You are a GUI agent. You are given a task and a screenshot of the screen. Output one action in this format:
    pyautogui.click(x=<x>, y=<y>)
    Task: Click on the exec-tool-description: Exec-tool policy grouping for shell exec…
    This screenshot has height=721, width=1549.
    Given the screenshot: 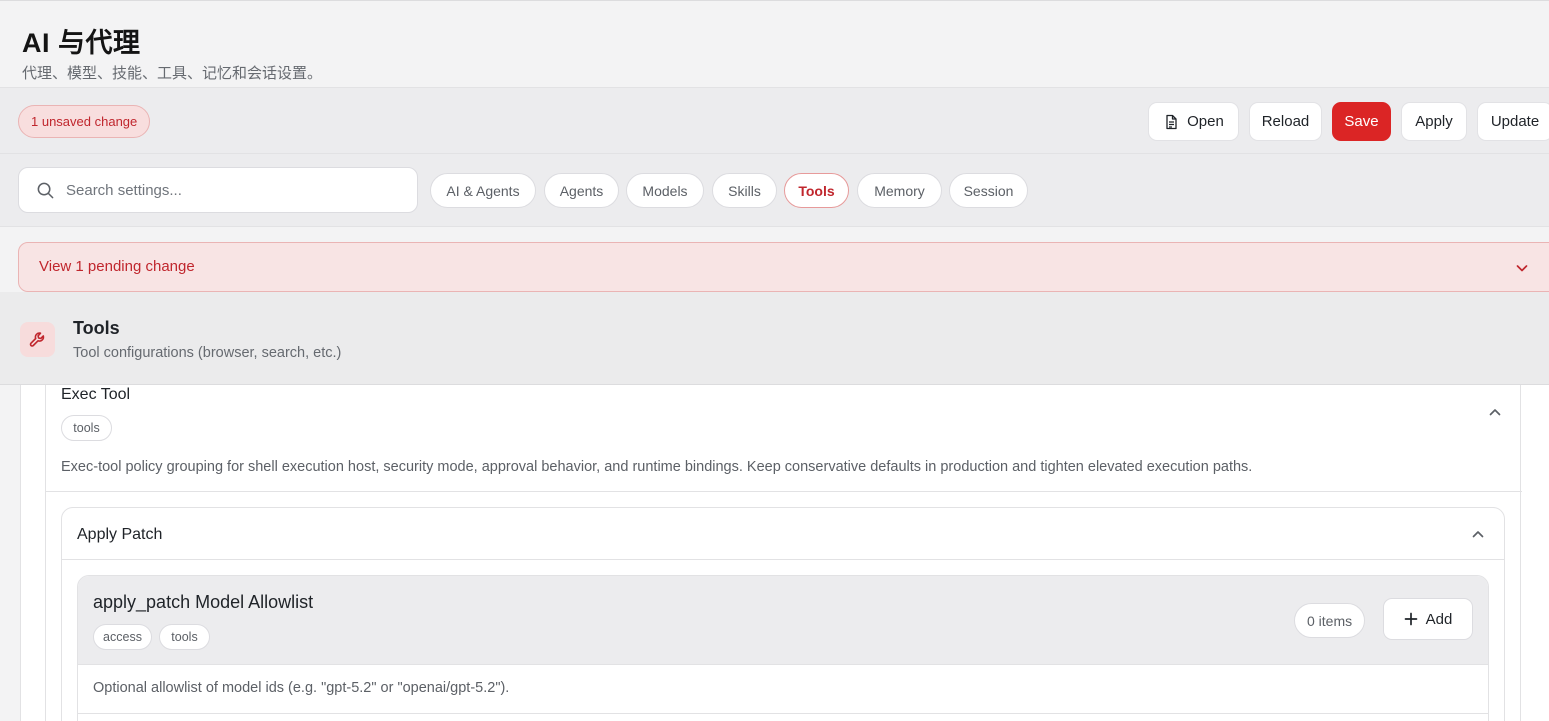 What is the action you would take?
    pyautogui.click(x=657, y=467)
    